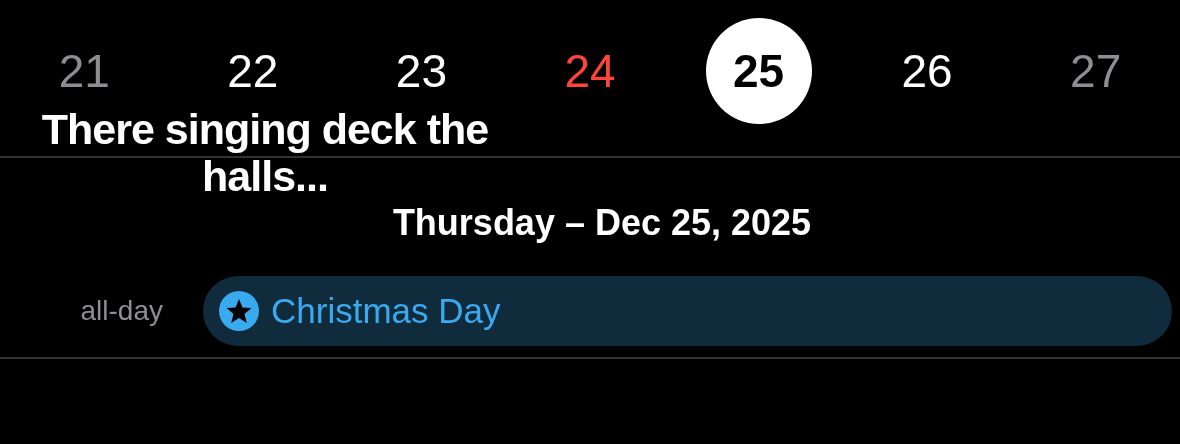 The width and height of the screenshot is (1180, 444). Describe the element at coordinates (927, 71) in the screenshot. I see `day-number: 26` at that location.